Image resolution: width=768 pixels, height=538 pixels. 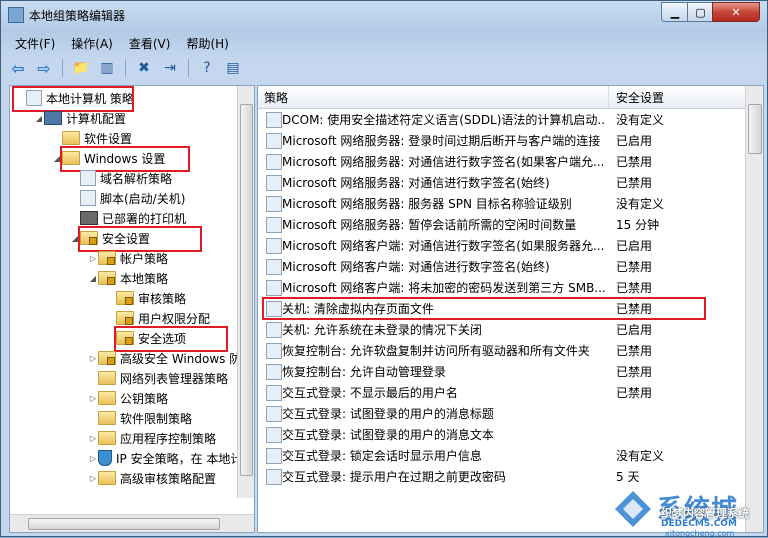 I want to click on tree-item-label: 应用程序控制策略, so click(x=168, y=438).